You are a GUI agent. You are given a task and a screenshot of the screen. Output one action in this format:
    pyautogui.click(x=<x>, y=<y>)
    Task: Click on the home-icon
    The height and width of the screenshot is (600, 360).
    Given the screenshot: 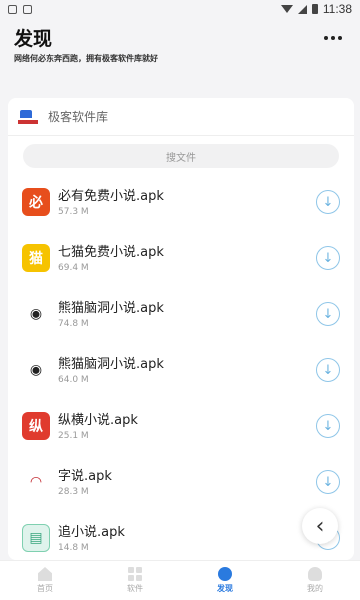 What is the action you would take?
    pyautogui.click(x=45, y=574)
    